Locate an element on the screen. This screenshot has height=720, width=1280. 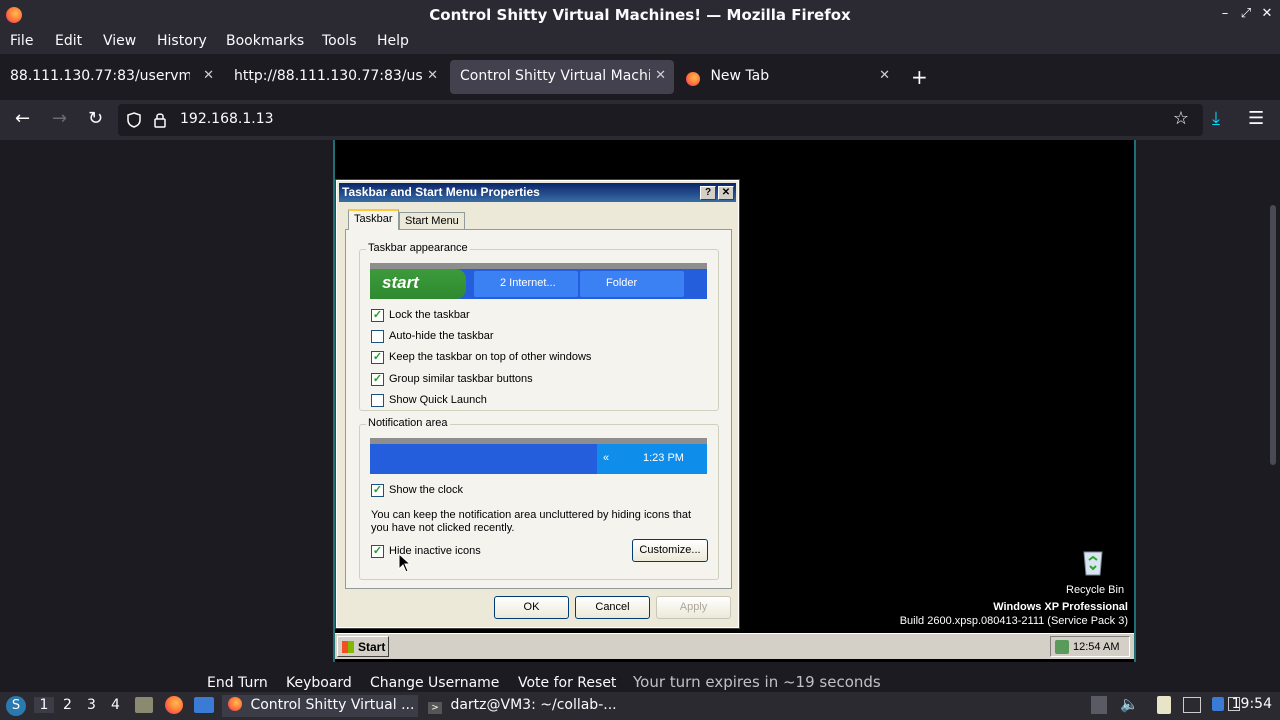
dialog-close-button: ✕ is located at coordinates (726, 193).